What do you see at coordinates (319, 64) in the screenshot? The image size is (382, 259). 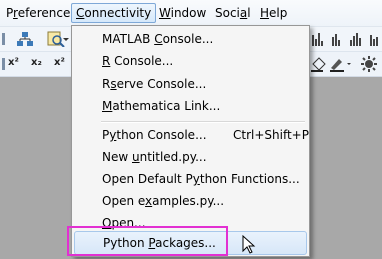 I see `fill-color-icon` at bounding box center [319, 64].